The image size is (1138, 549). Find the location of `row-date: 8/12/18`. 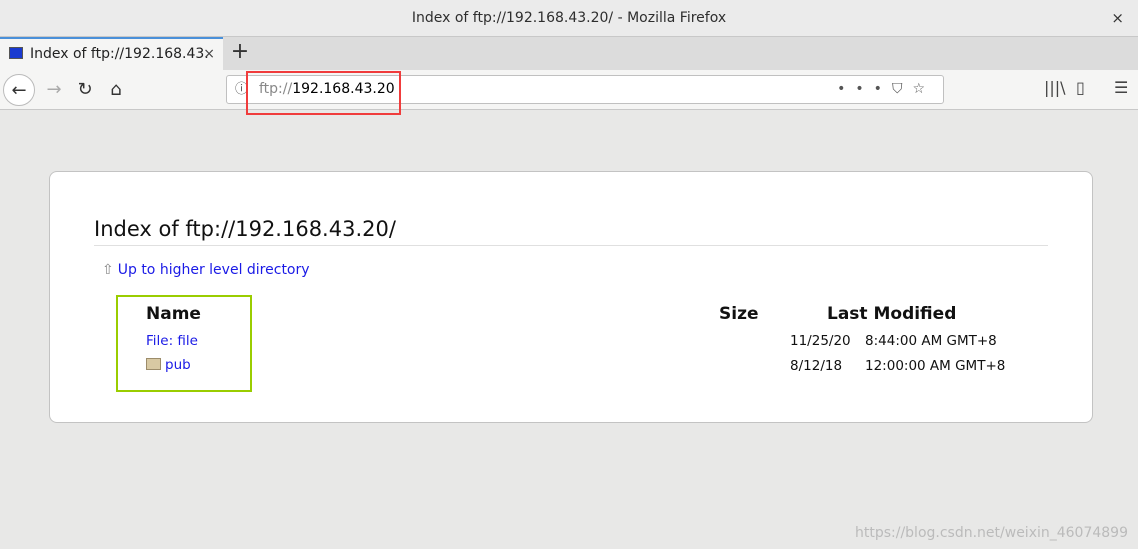

row-date: 8/12/18 is located at coordinates (816, 366).